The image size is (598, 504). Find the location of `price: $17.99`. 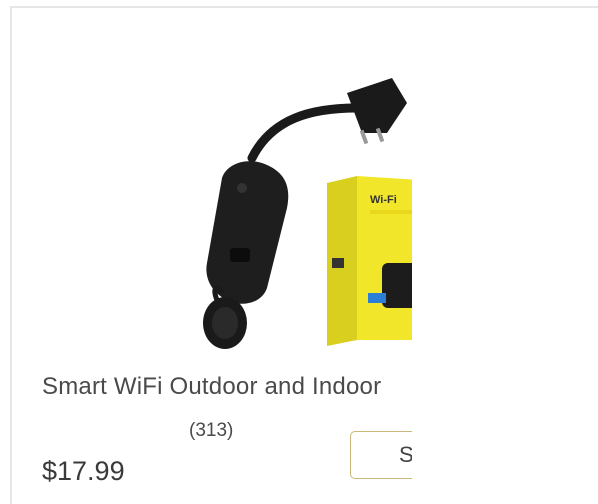

price: $17.99 is located at coordinates (83, 471).